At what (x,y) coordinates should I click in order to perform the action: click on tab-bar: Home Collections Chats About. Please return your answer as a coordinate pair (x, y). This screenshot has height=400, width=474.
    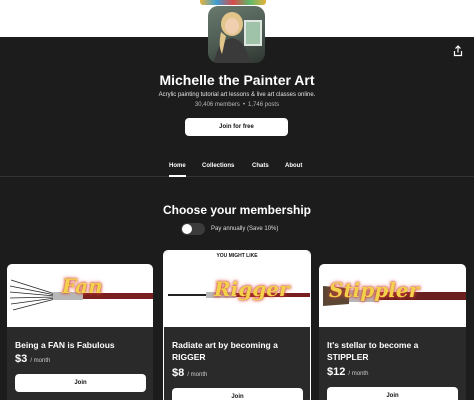
    Looking at the image, I should click on (237, 168).